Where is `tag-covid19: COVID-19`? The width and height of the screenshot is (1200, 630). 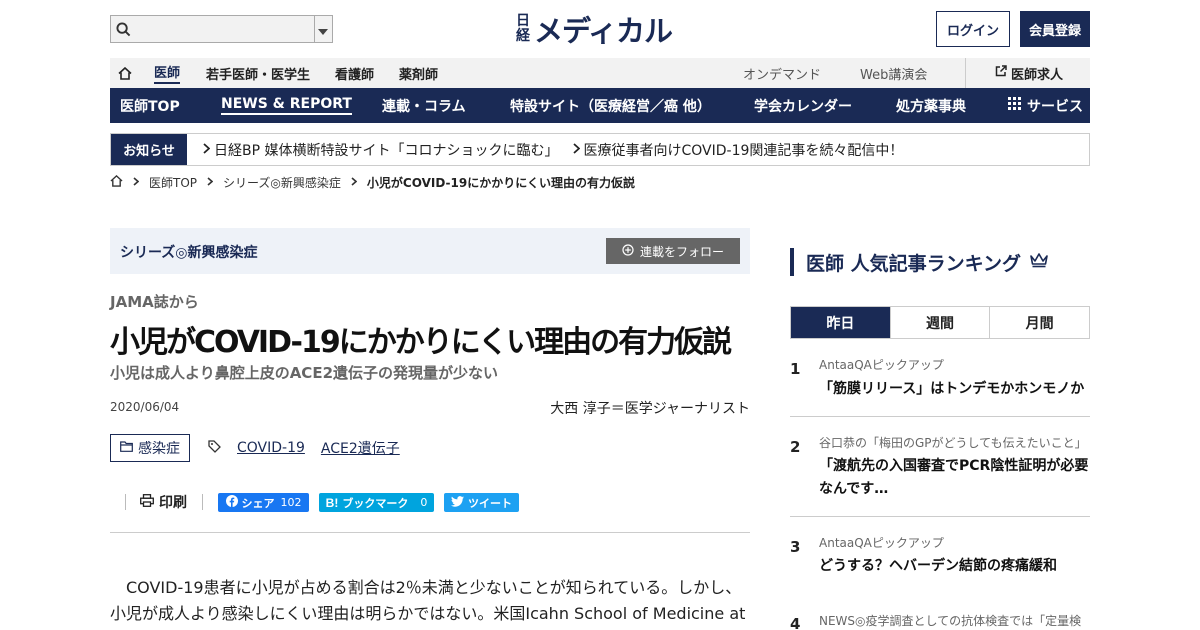 tag-covid19: COVID-19 is located at coordinates (271, 448).